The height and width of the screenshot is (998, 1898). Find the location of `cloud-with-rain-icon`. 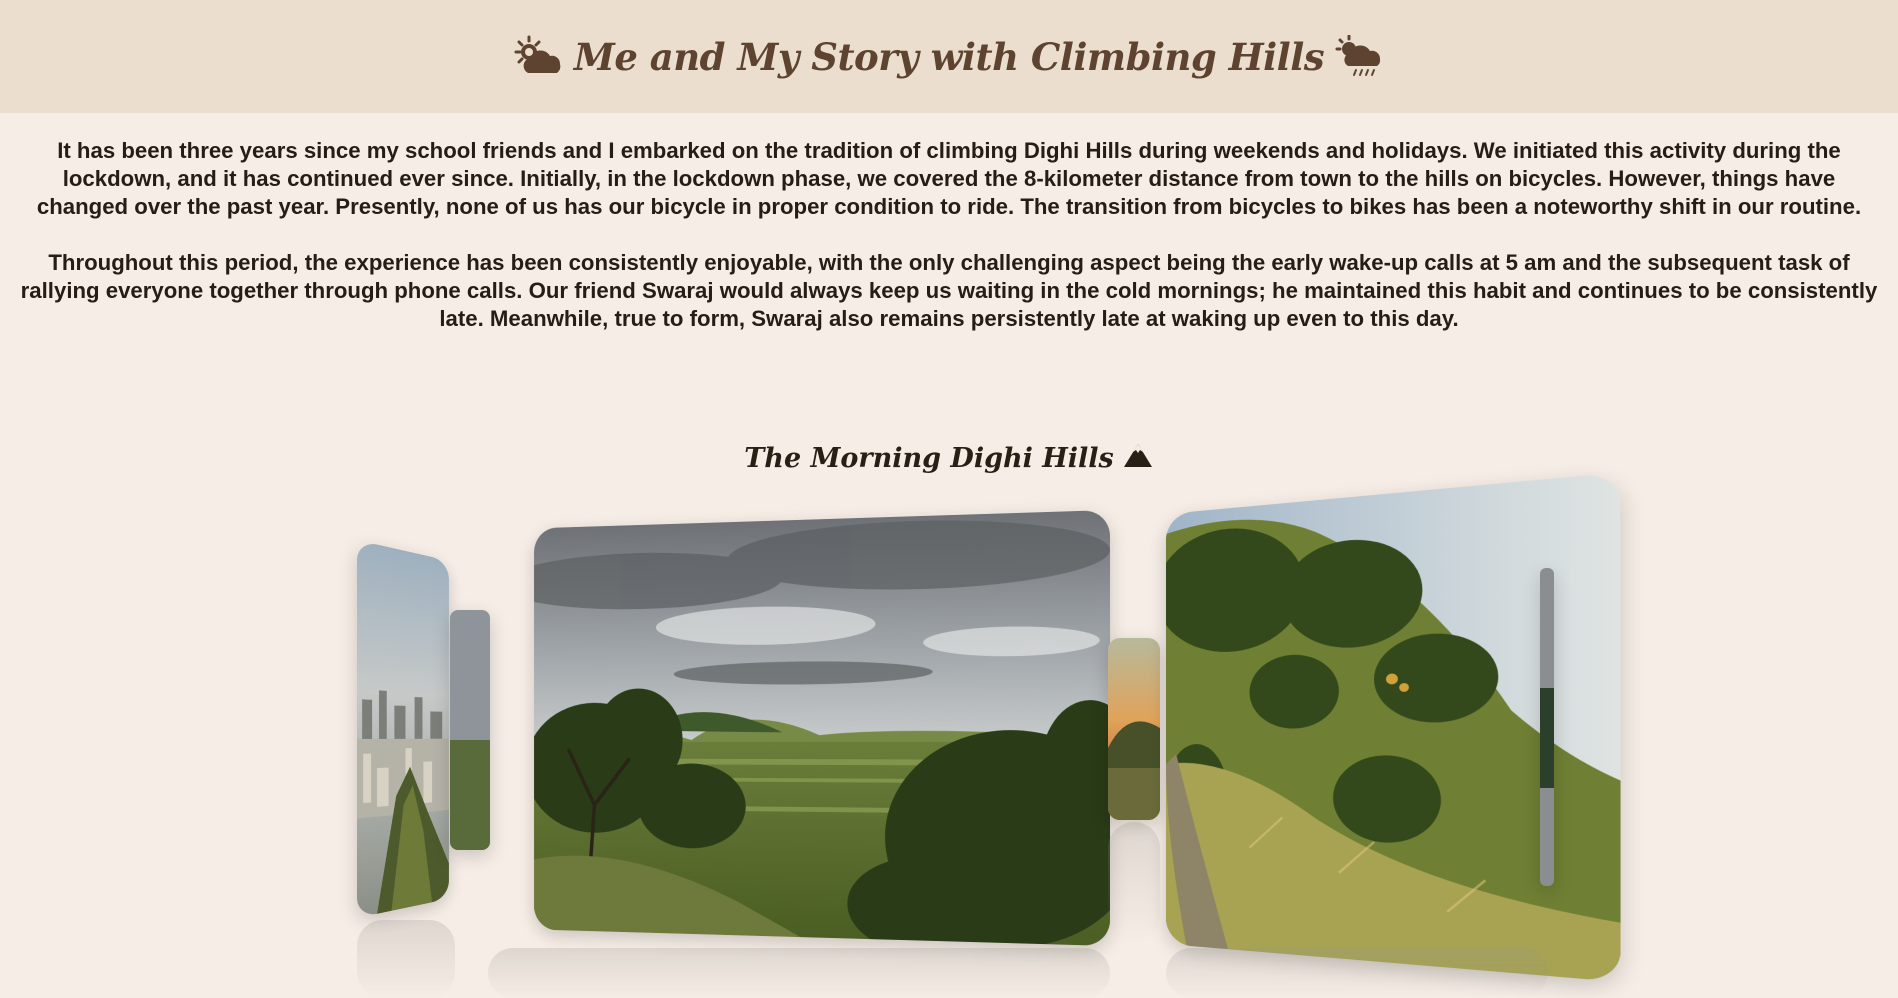

cloud-with-rain-icon is located at coordinates (1360, 56).